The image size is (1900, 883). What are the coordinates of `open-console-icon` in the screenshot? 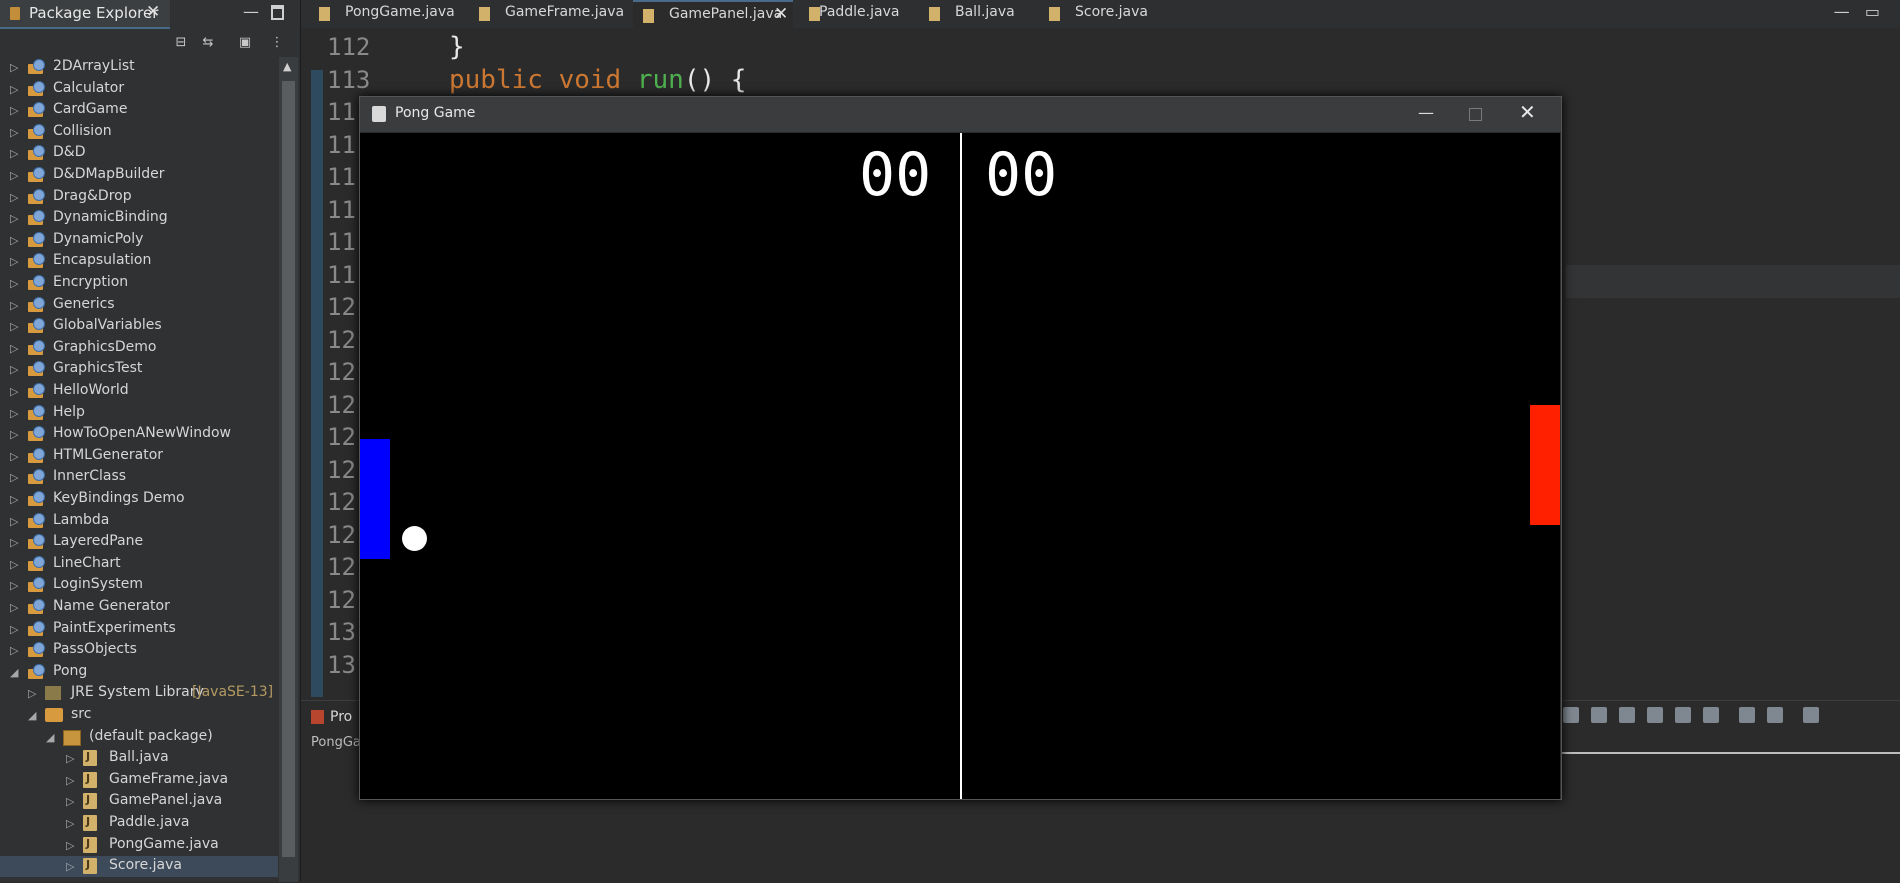 It's located at (1775, 715).